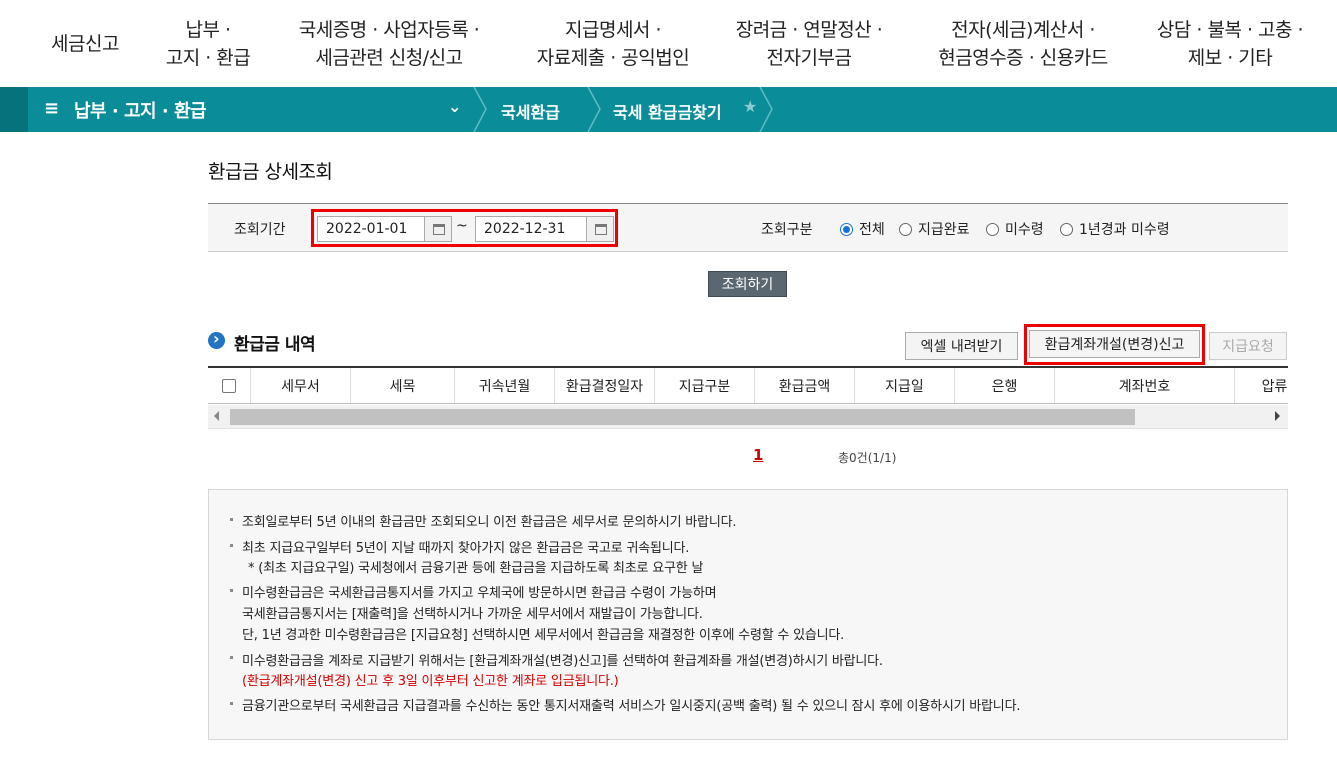 Image resolution: width=1337 pixels, height=772 pixels. Describe the element at coordinates (216, 339) in the screenshot. I see `section-bullet-icon` at that location.